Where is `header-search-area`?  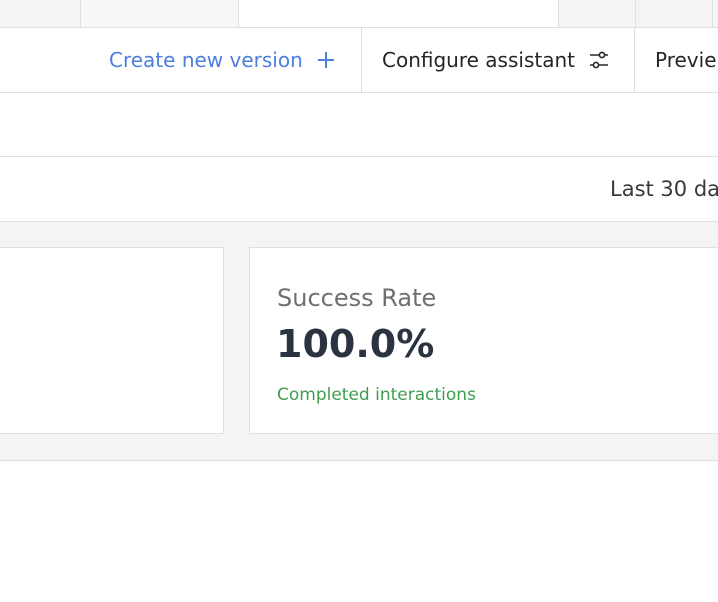
header-search-area is located at coordinates (398, 13).